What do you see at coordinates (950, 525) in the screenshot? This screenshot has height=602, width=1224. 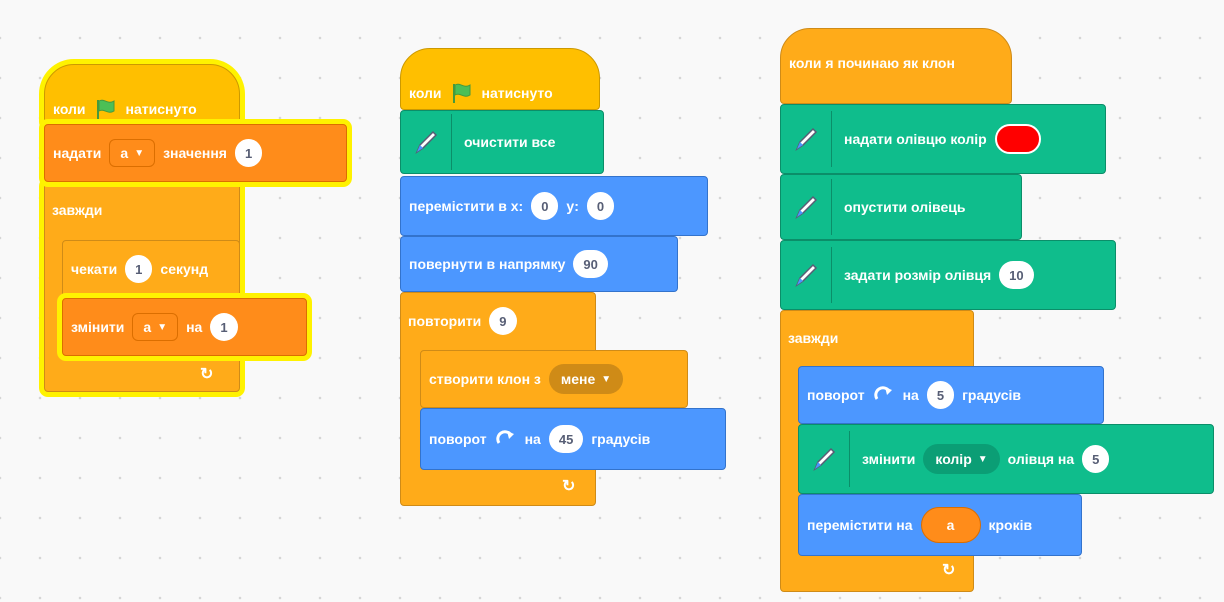 I see `variable-reporter: а` at bounding box center [950, 525].